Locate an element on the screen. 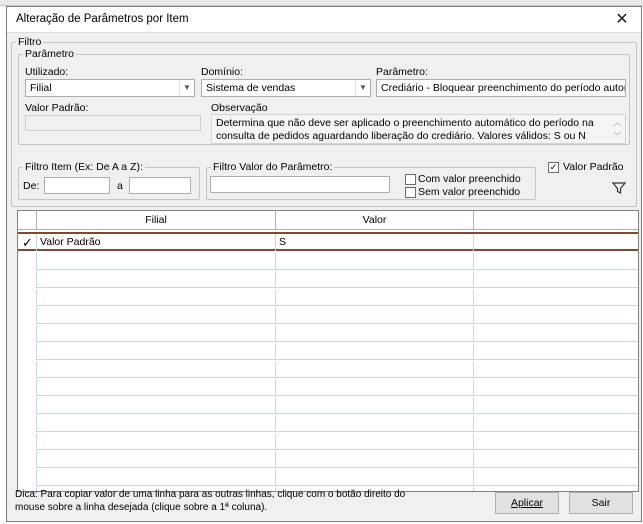 This screenshot has height=524, width=643. a-label: a is located at coordinates (120, 186).